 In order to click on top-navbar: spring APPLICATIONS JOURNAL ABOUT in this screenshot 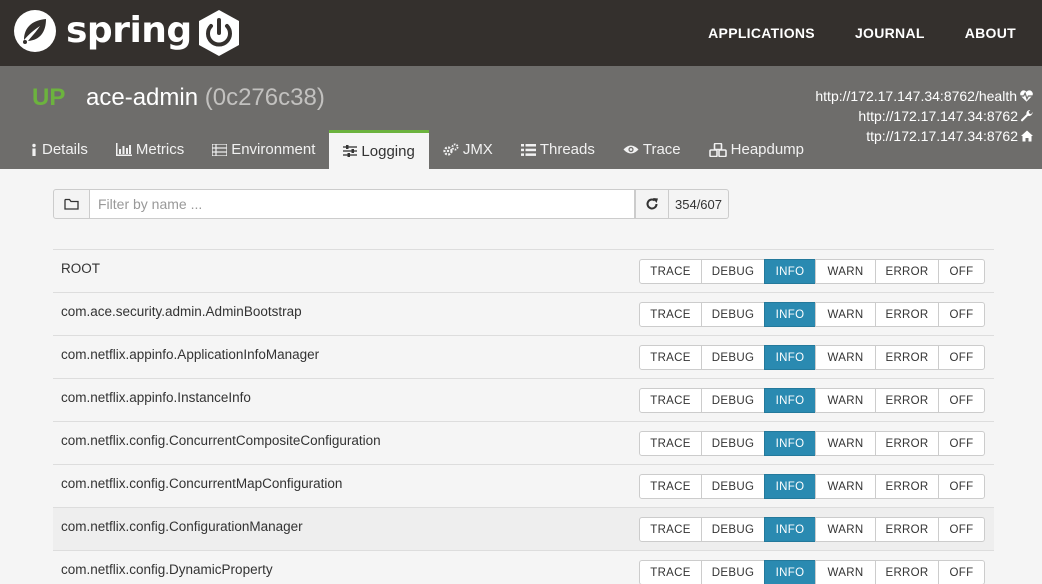, I will do `click(521, 33)`.